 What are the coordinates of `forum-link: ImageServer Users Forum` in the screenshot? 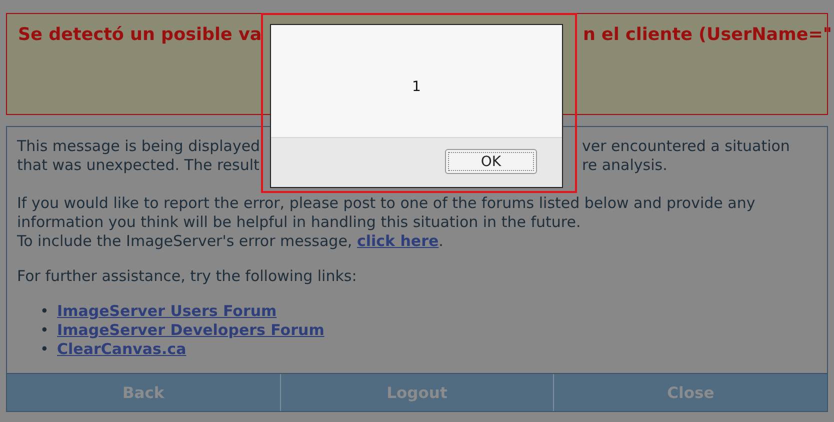 It's located at (167, 311).